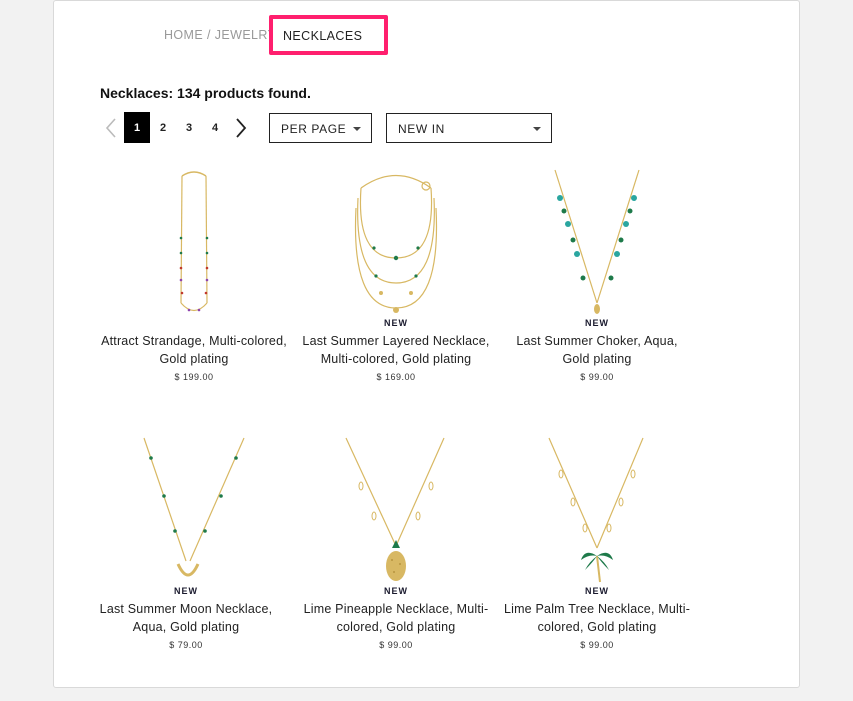  I want to click on per-page-label: PER PAGE, so click(314, 129).